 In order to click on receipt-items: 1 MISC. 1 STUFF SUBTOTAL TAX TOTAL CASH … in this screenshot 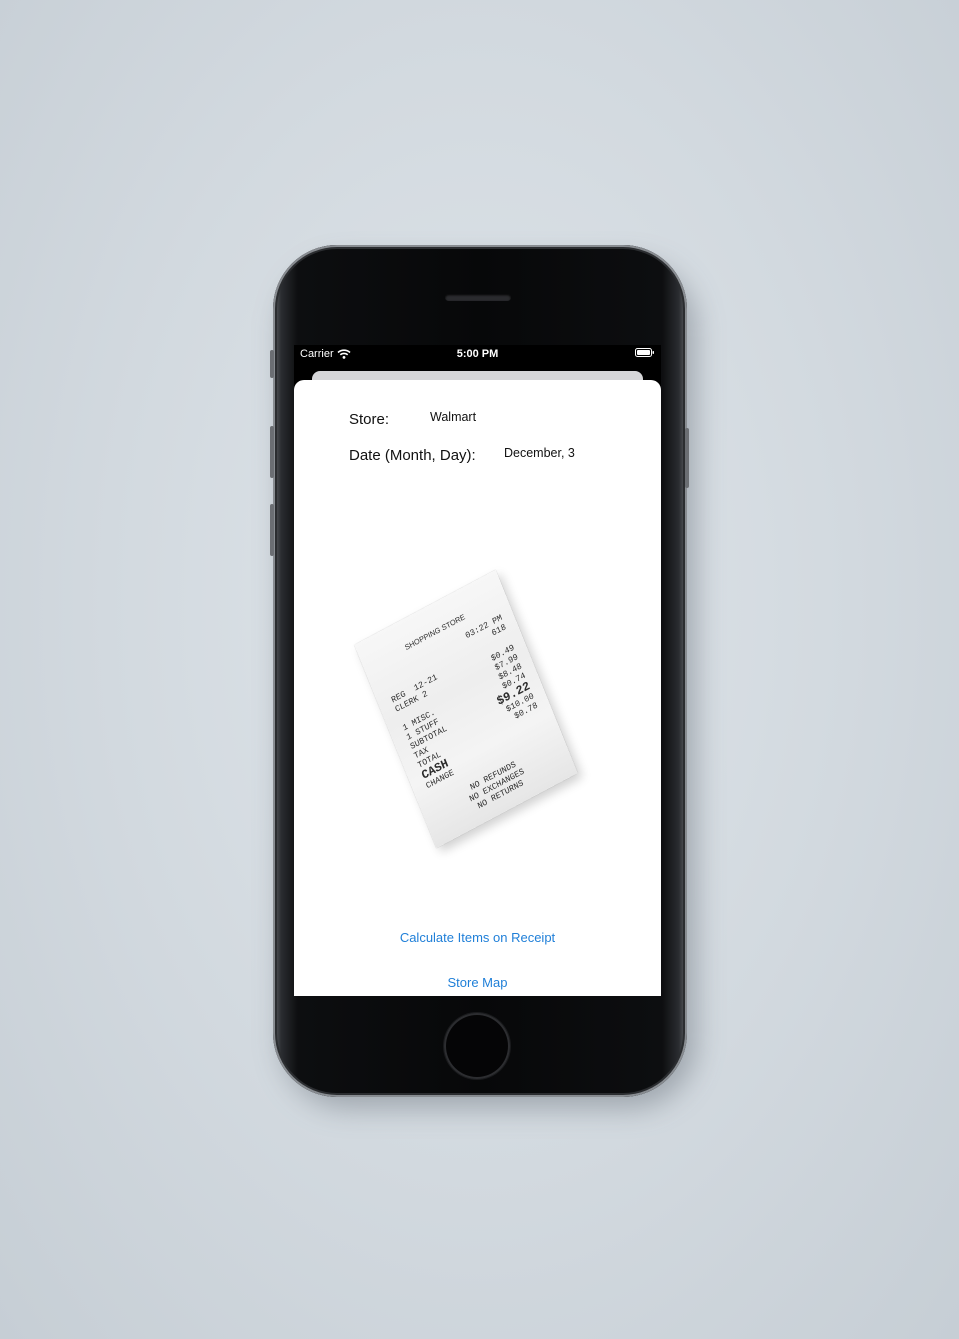, I will do `click(432, 748)`.